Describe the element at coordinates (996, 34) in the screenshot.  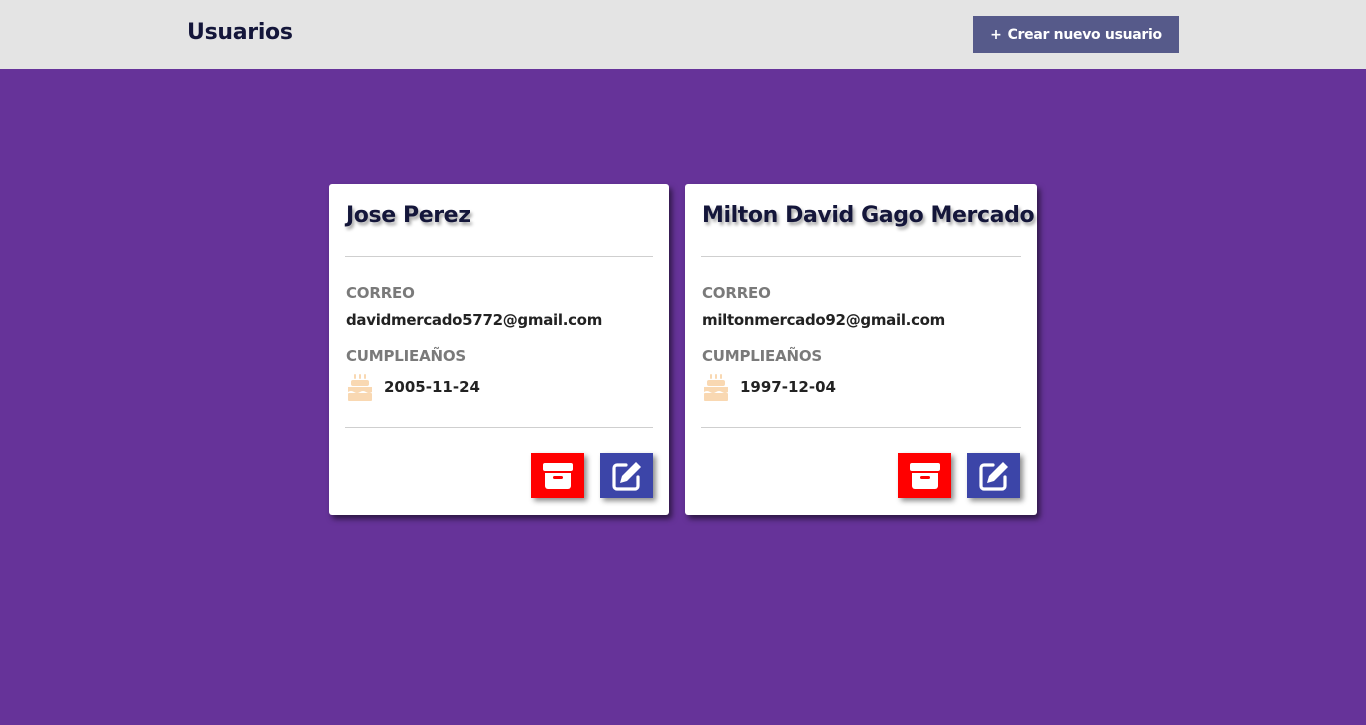
I see `plus-icon: +` at that location.